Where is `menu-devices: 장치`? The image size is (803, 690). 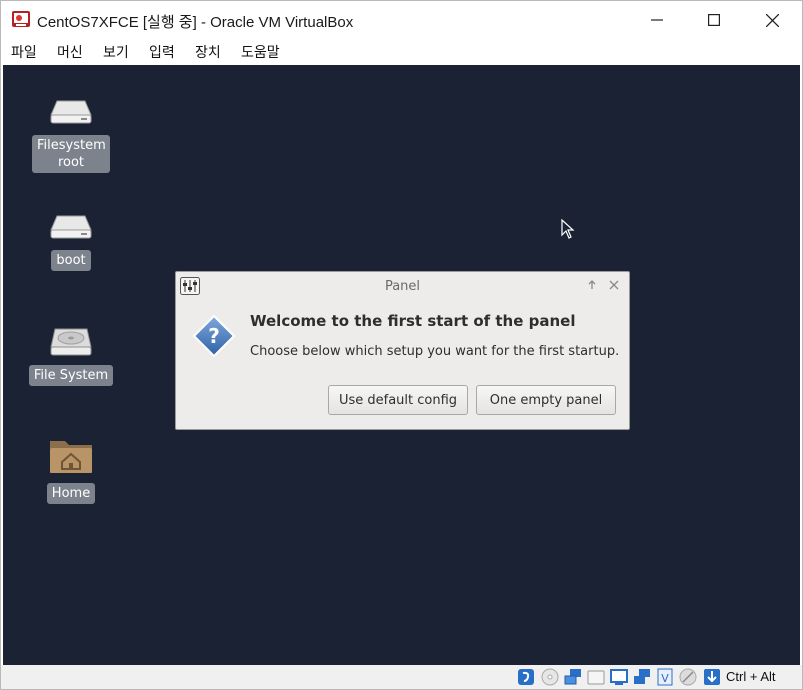 menu-devices: 장치 is located at coordinates (208, 52).